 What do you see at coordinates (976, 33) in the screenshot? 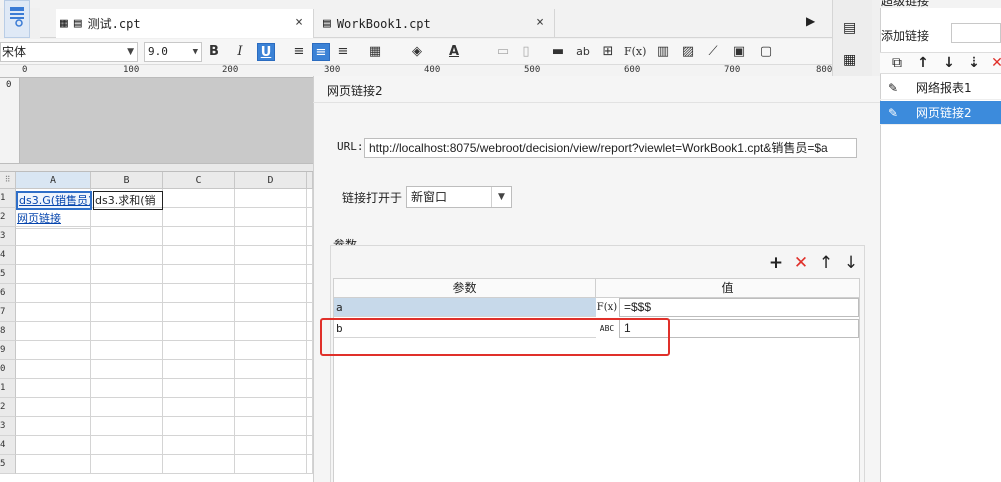
I see `add-link-select` at bounding box center [976, 33].